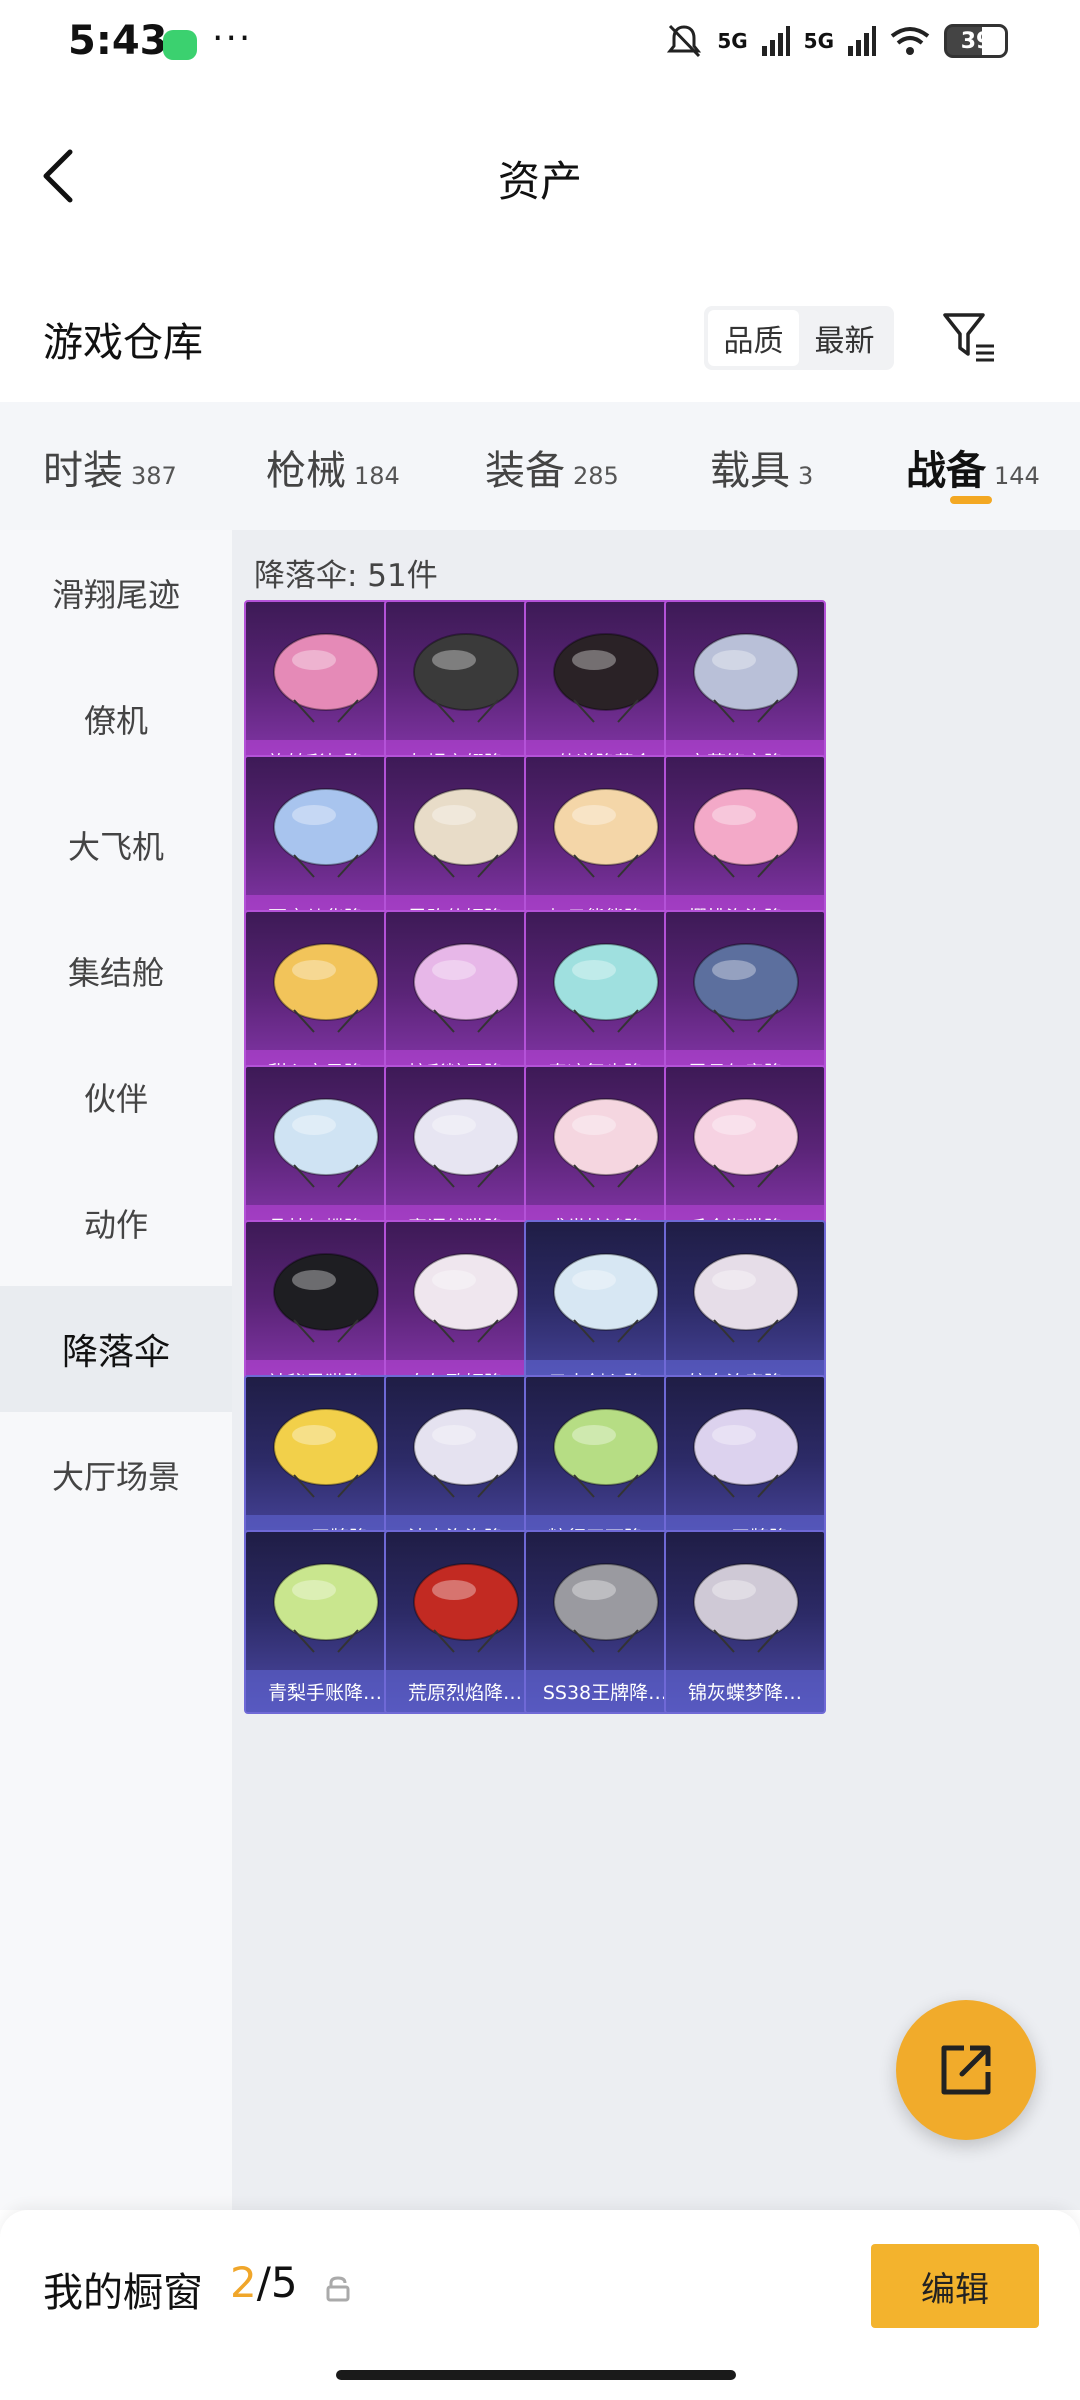 This screenshot has width=1080, height=2400. I want to click on tab-count: 387, so click(154, 476).